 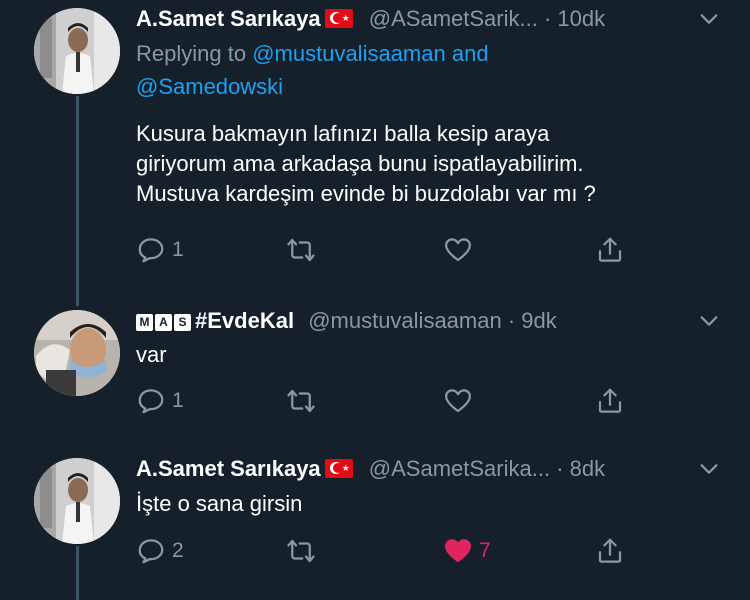 I want to click on tweet-actions: 2 7, so click(x=386, y=551).